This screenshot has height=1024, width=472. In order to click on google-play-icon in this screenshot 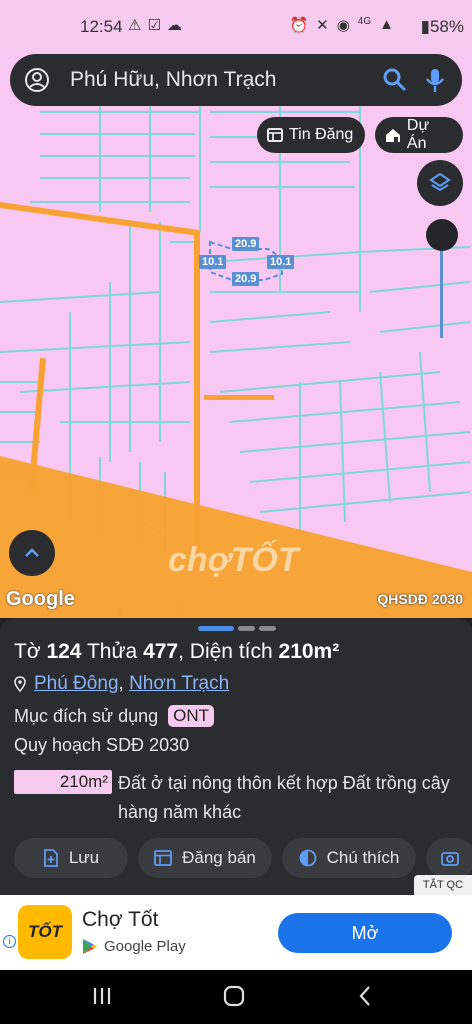, I will do `click(90, 946)`.